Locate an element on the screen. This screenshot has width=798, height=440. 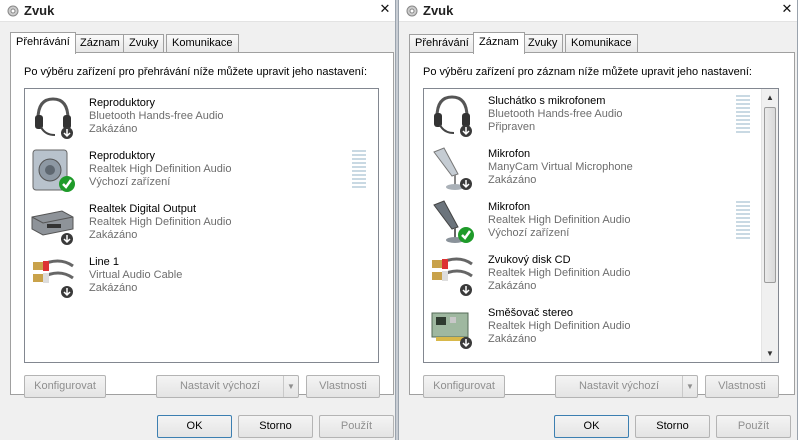
scroll-down-icon: ▼ is located at coordinates (770, 353).